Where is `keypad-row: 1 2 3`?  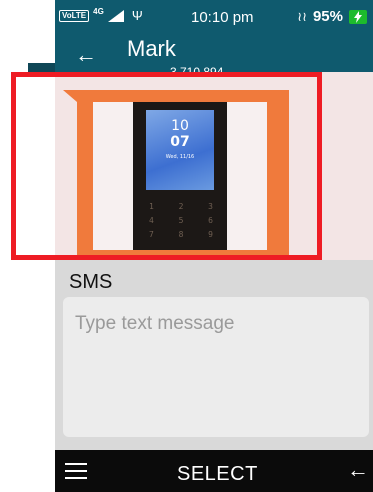
keypad-row: 1 2 3 is located at coordinates (181, 206).